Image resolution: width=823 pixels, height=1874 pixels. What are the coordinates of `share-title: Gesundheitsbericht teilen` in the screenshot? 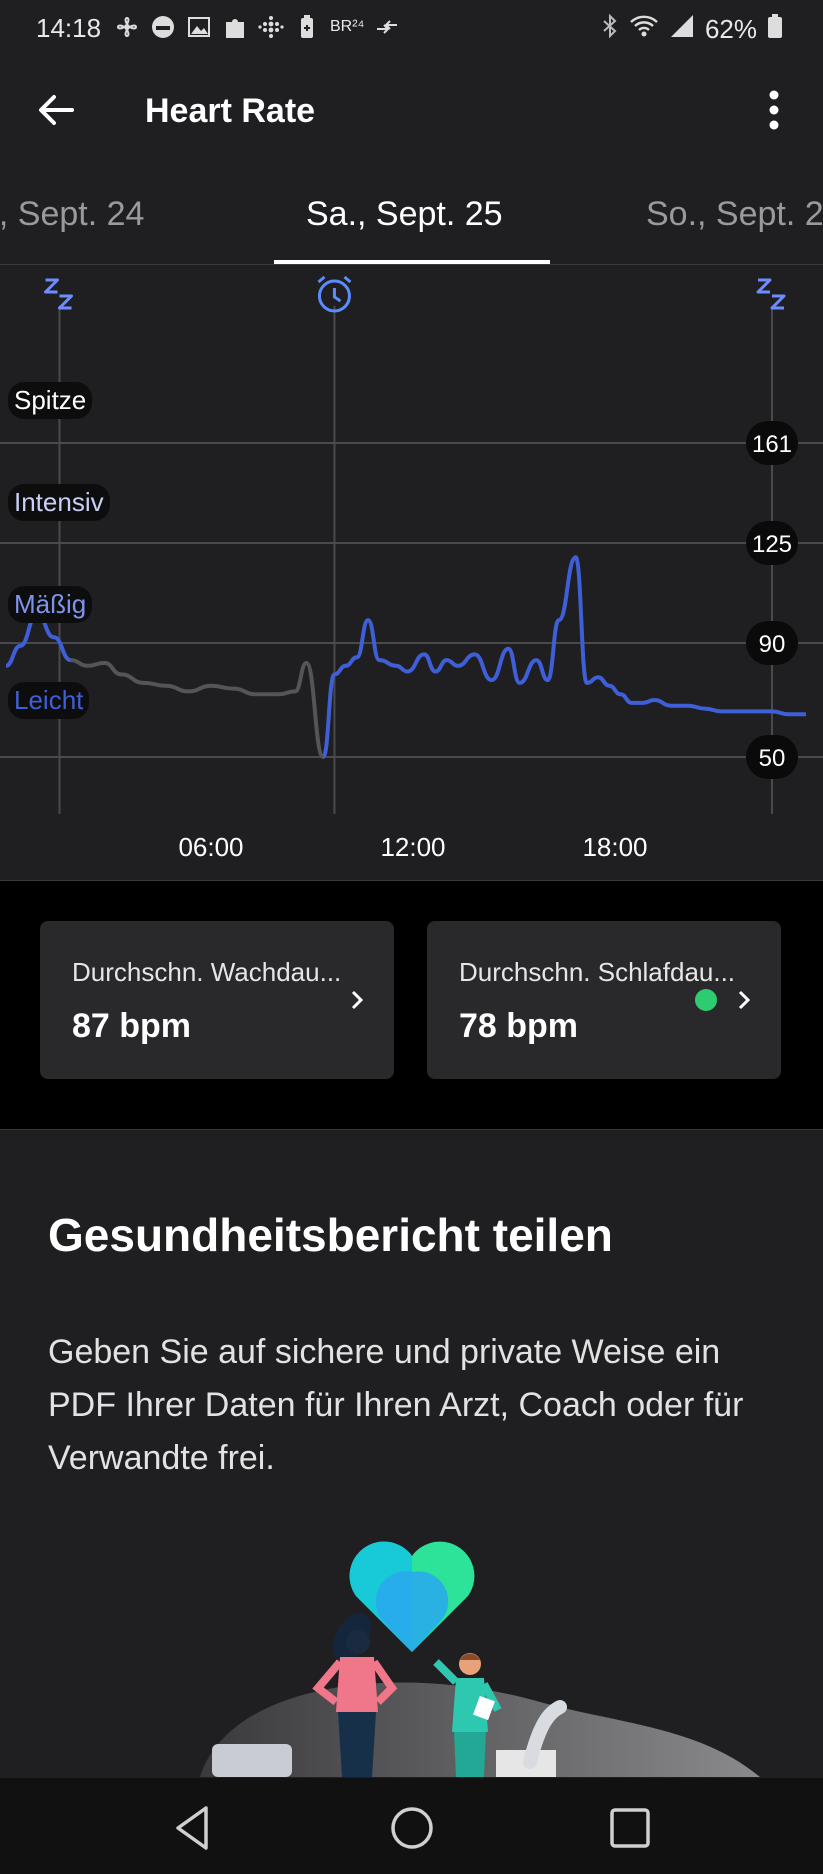 It's located at (330, 1235).